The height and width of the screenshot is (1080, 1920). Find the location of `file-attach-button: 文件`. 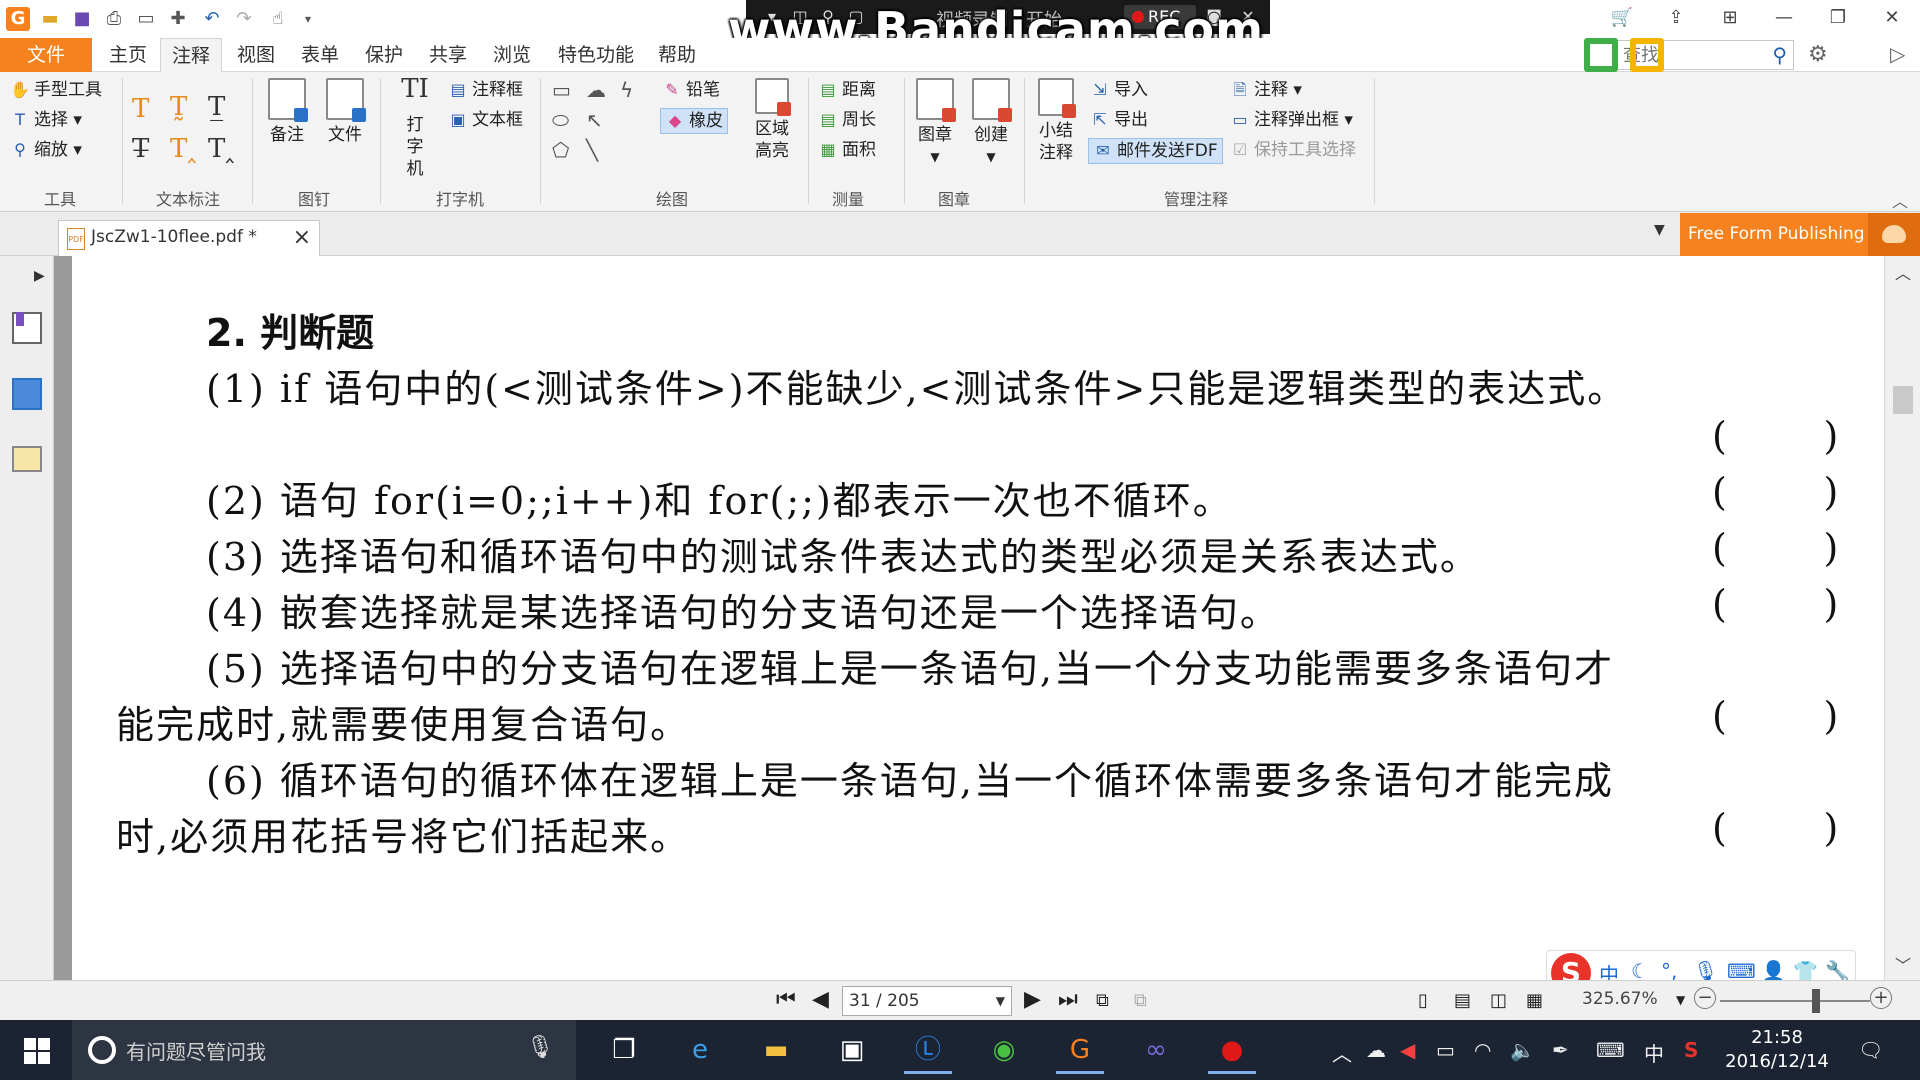

file-attach-button: 文件 is located at coordinates (345, 112).